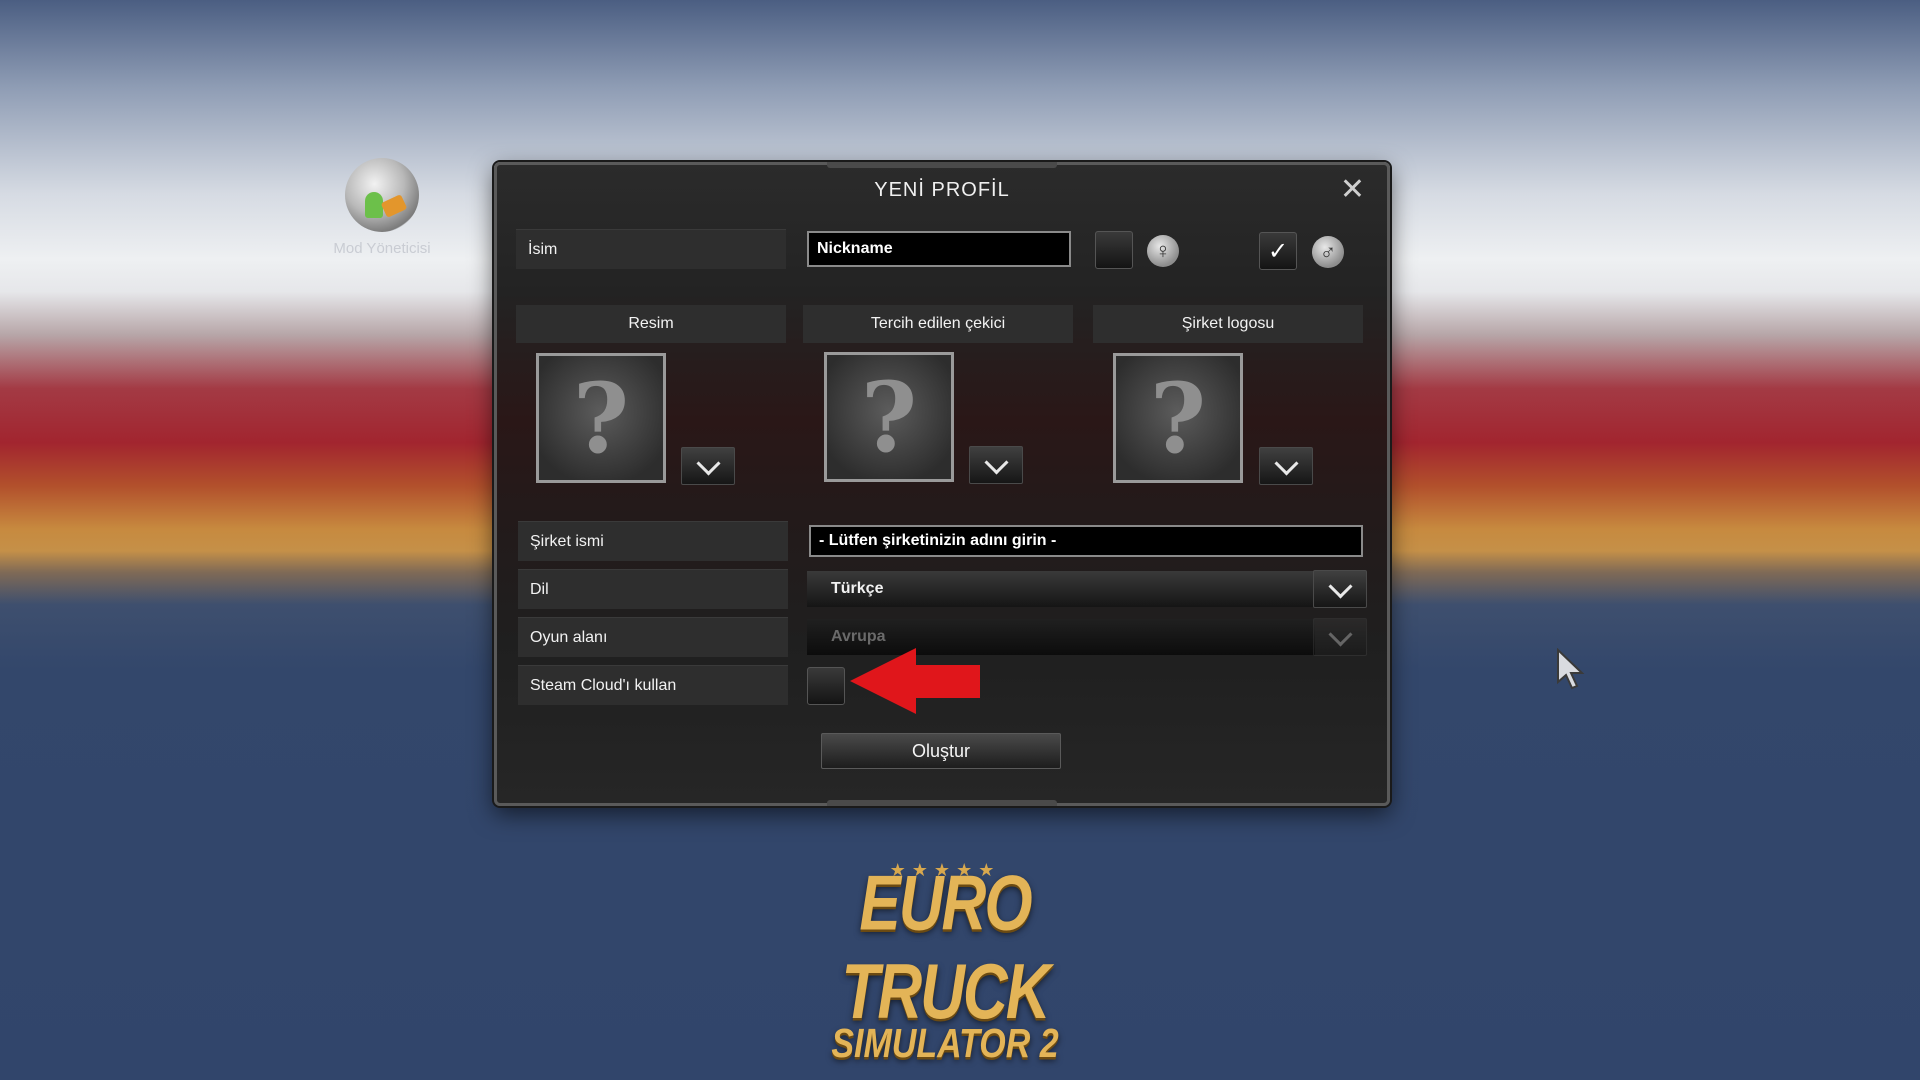 Image resolution: width=1920 pixels, height=1080 pixels. I want to click on logo-line1: EURO TRUCK, so click(946, 948).